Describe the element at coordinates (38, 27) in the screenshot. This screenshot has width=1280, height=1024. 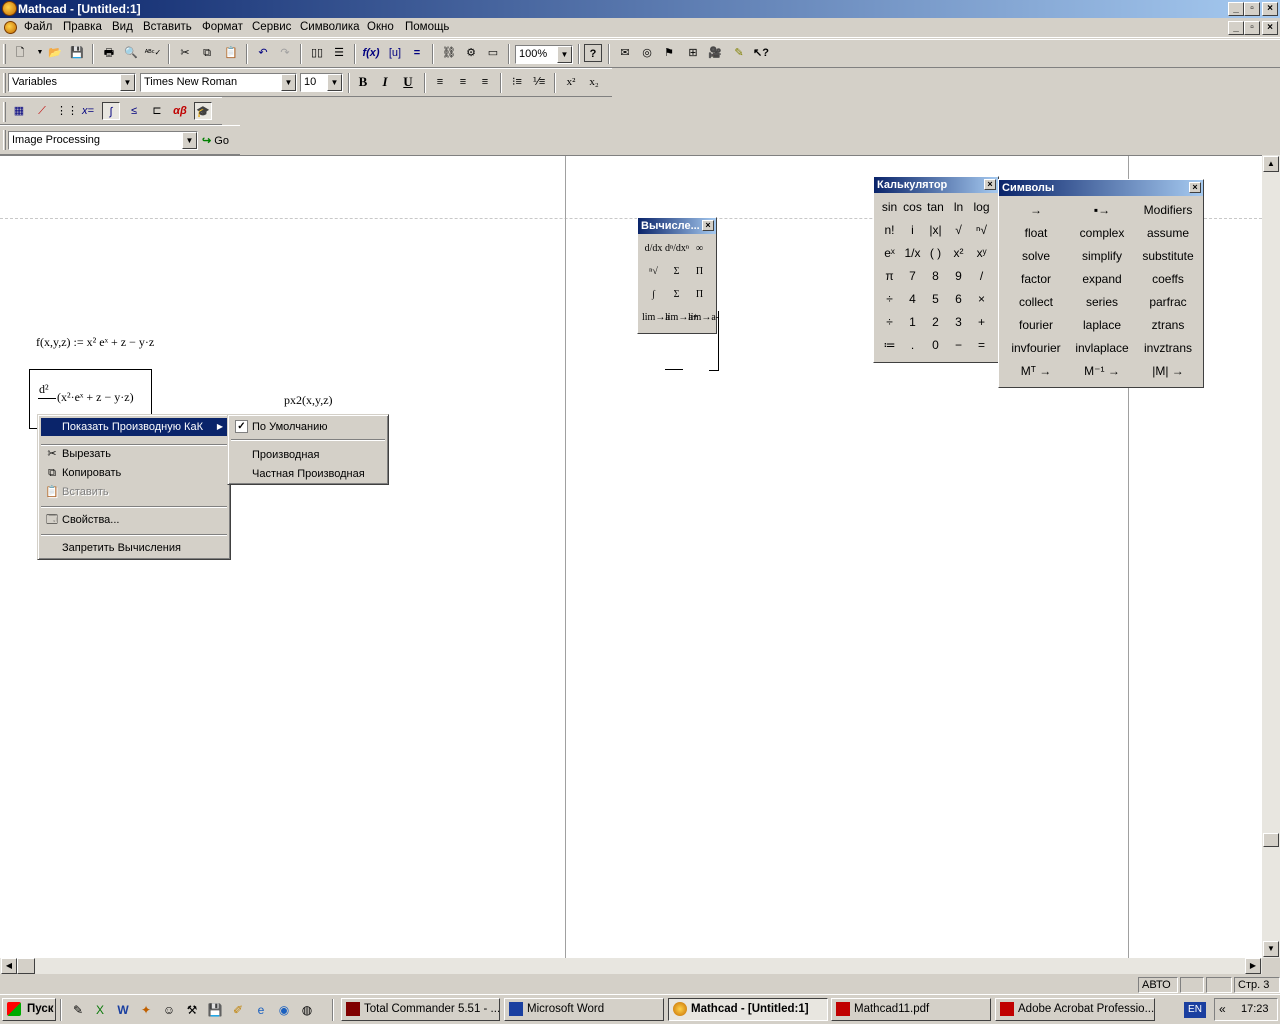
I see `menu-file: Файл` at that location.